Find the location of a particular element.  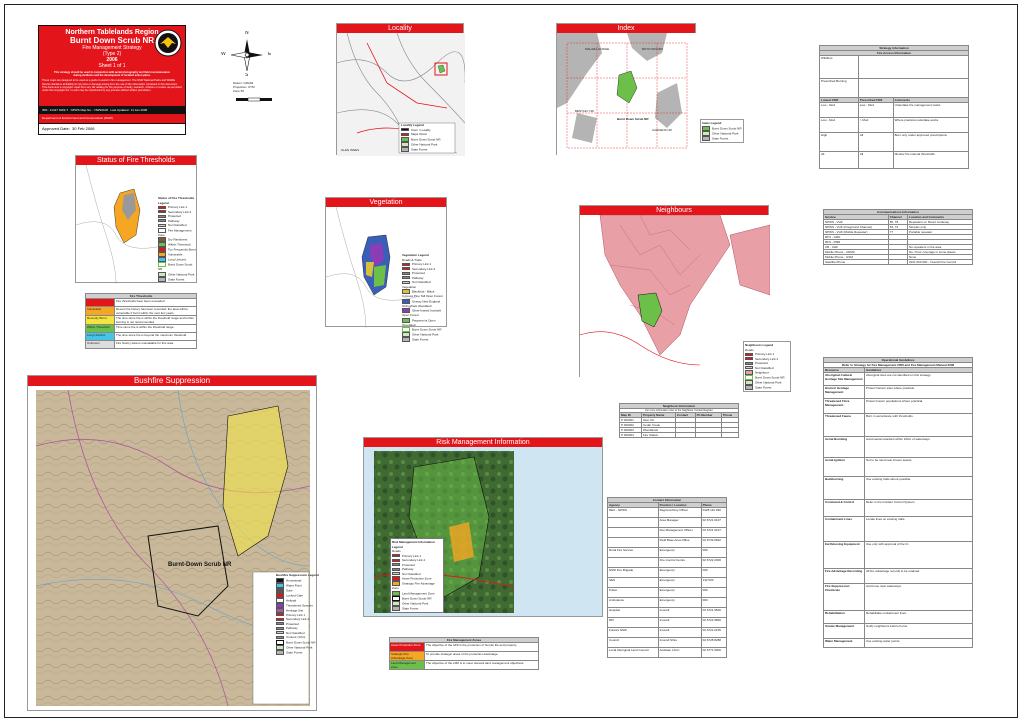

cell: Locate lines on existing trails. is located at coordinates (918, 529).